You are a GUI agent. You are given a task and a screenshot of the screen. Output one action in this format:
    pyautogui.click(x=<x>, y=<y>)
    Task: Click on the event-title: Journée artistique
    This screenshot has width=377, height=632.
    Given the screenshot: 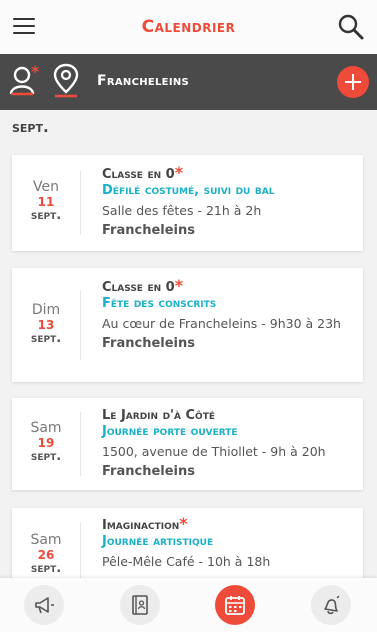 What is the action you would take?
    pyautogui.click(x=228, y=541)
    